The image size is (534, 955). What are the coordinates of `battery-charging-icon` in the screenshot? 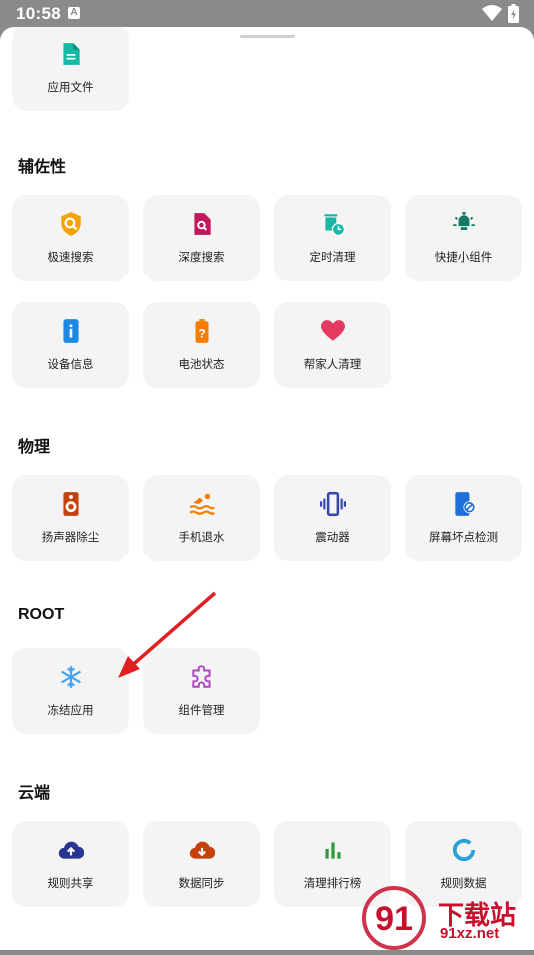 It's located at (513, 16).